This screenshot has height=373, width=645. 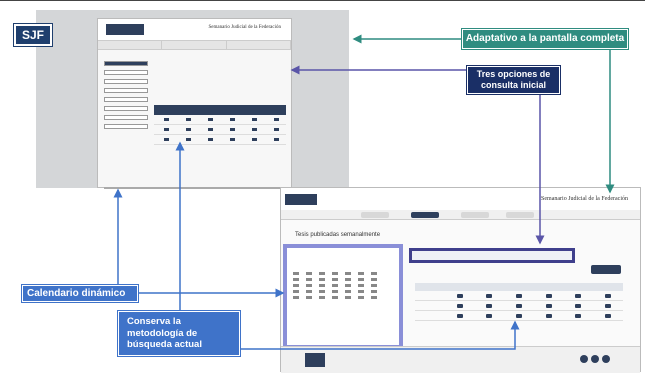 What do you see at coordinates (513, 80) in the screenshot?
I see `callout-three-options: Tres opciones de consulta inicial` at bounding box center [513, 80].